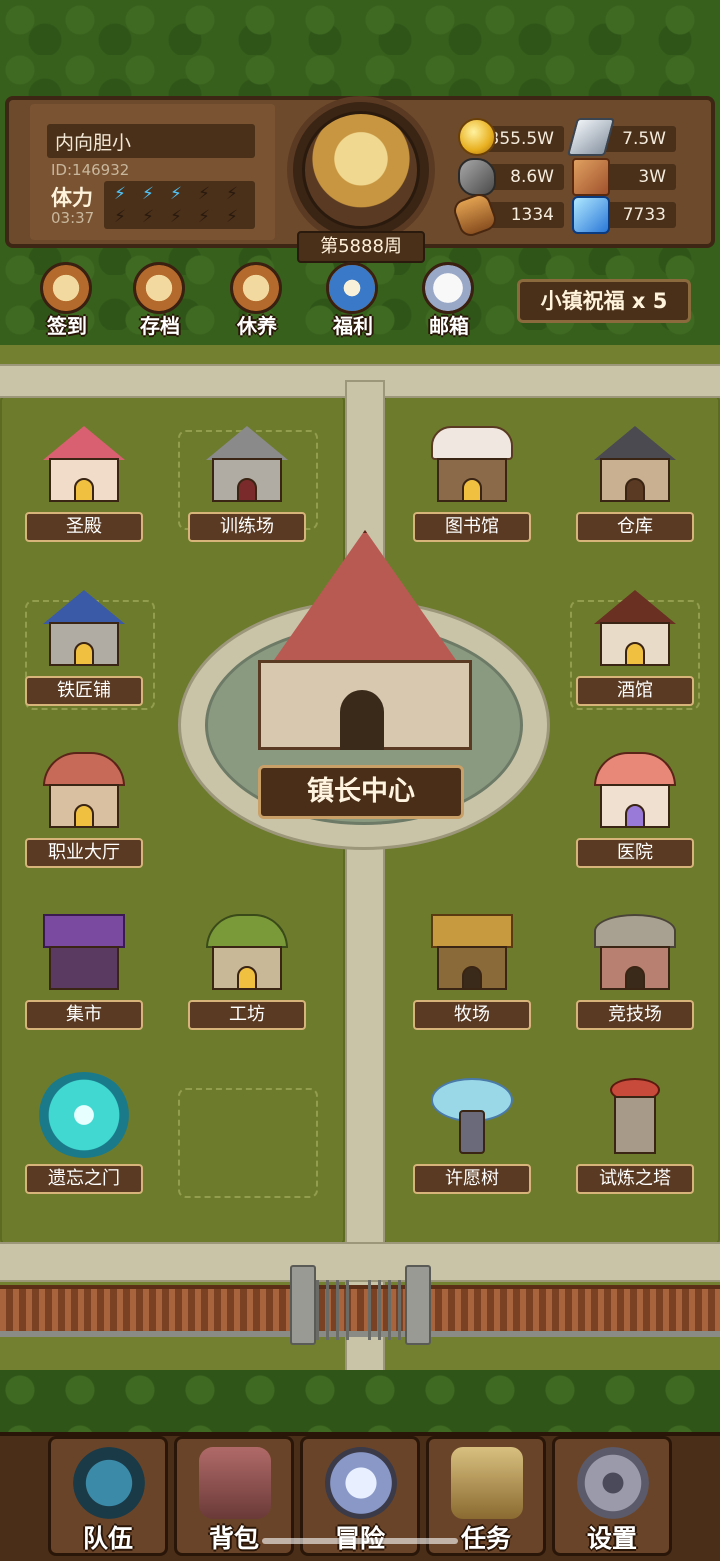 This screenshot has height=1561, width=720. Describe the element at coordinates (90, 170) in the screenshot. I see `player-id: ID:146932` at that location.